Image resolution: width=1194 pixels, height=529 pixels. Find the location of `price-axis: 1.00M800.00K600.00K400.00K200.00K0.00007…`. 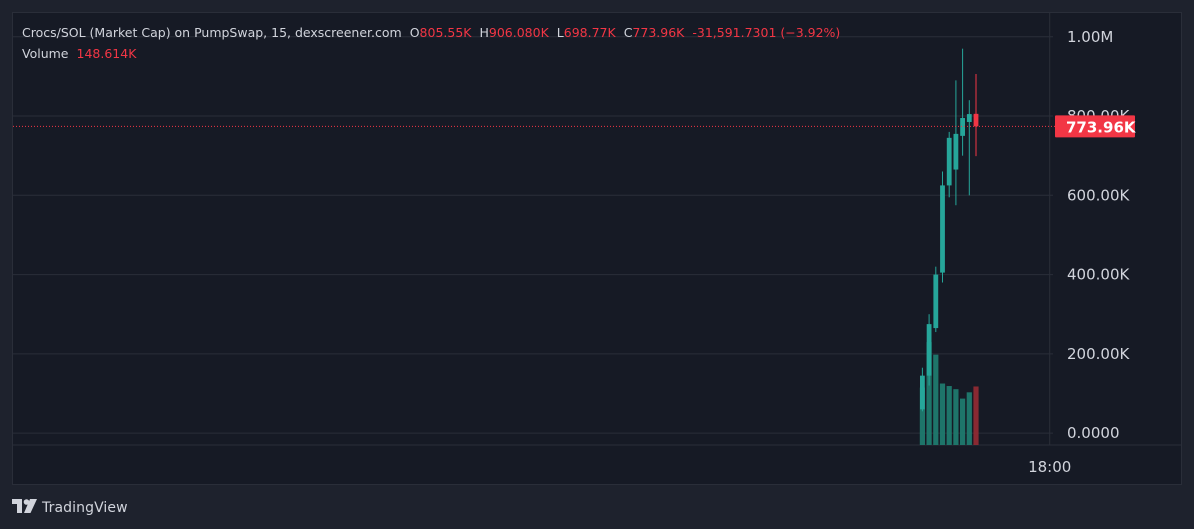

price-axis: 1.00M800.00K600.00K400.00K200.00K0.00007… is located at coordinates (1096, 235).